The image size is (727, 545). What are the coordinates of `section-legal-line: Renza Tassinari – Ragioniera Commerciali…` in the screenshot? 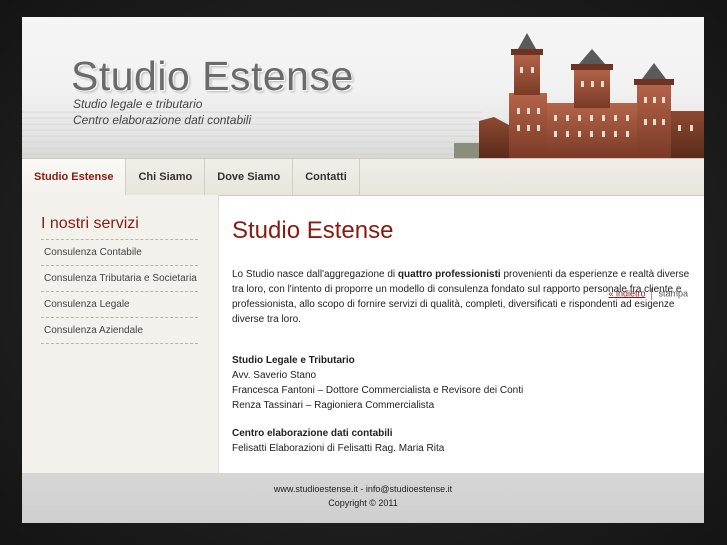 It's located at (333, 405).